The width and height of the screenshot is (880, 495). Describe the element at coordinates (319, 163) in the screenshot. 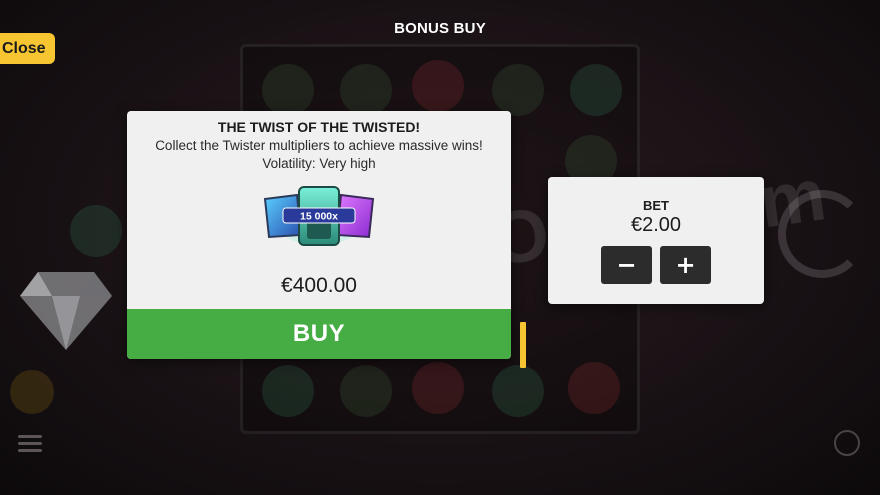

I see `offer-volatility: Volatility: Very high` at that location.